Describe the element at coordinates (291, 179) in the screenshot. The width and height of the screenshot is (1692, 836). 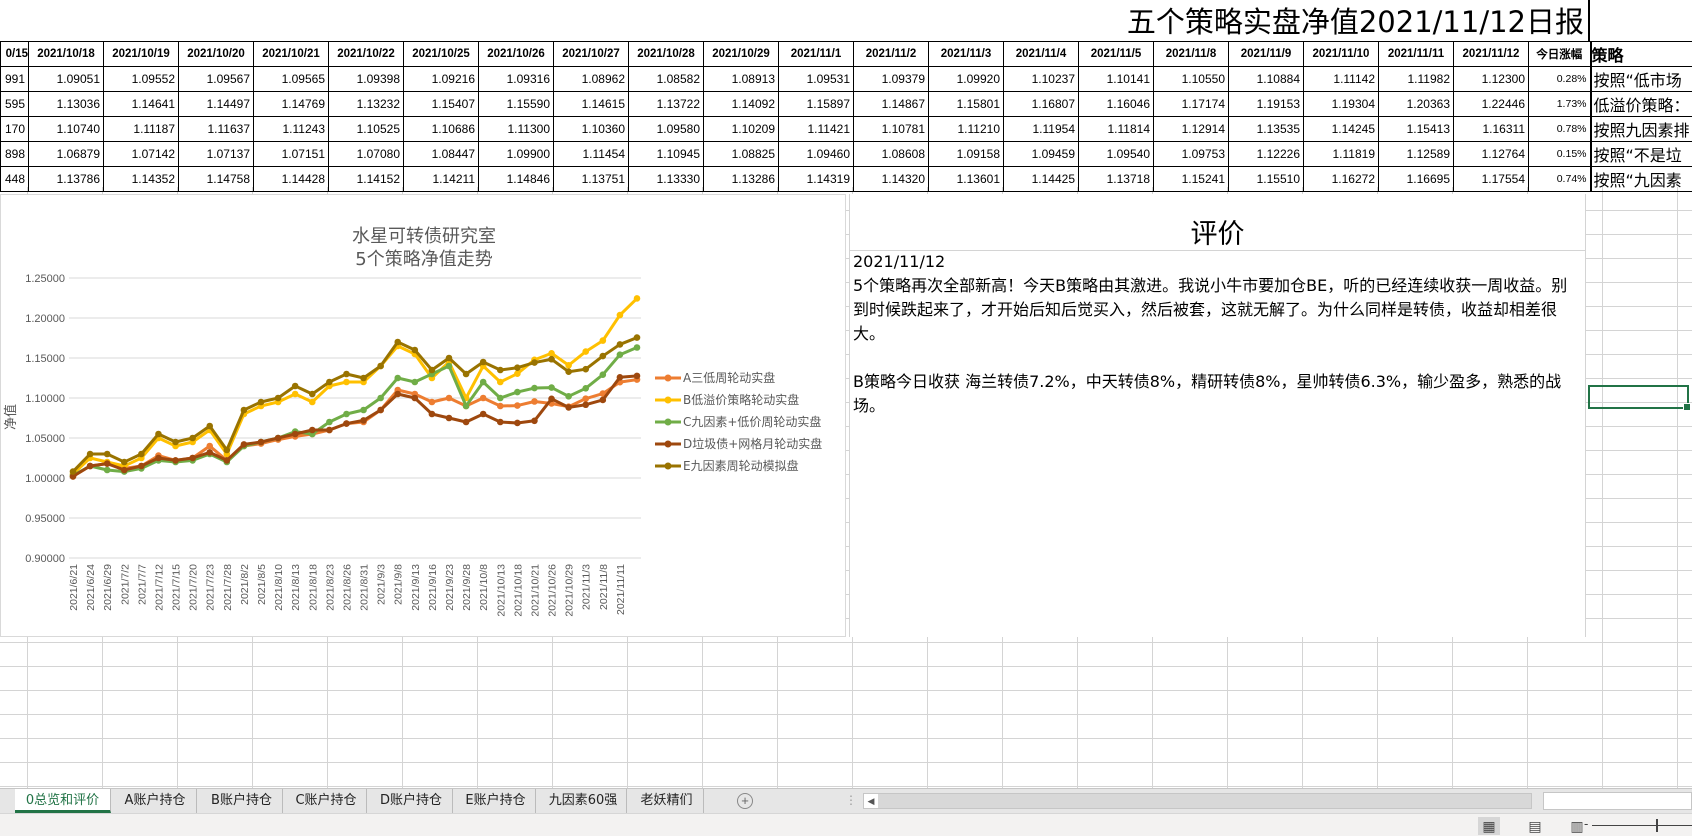
I see `value-cell: 1.14428` at that location.